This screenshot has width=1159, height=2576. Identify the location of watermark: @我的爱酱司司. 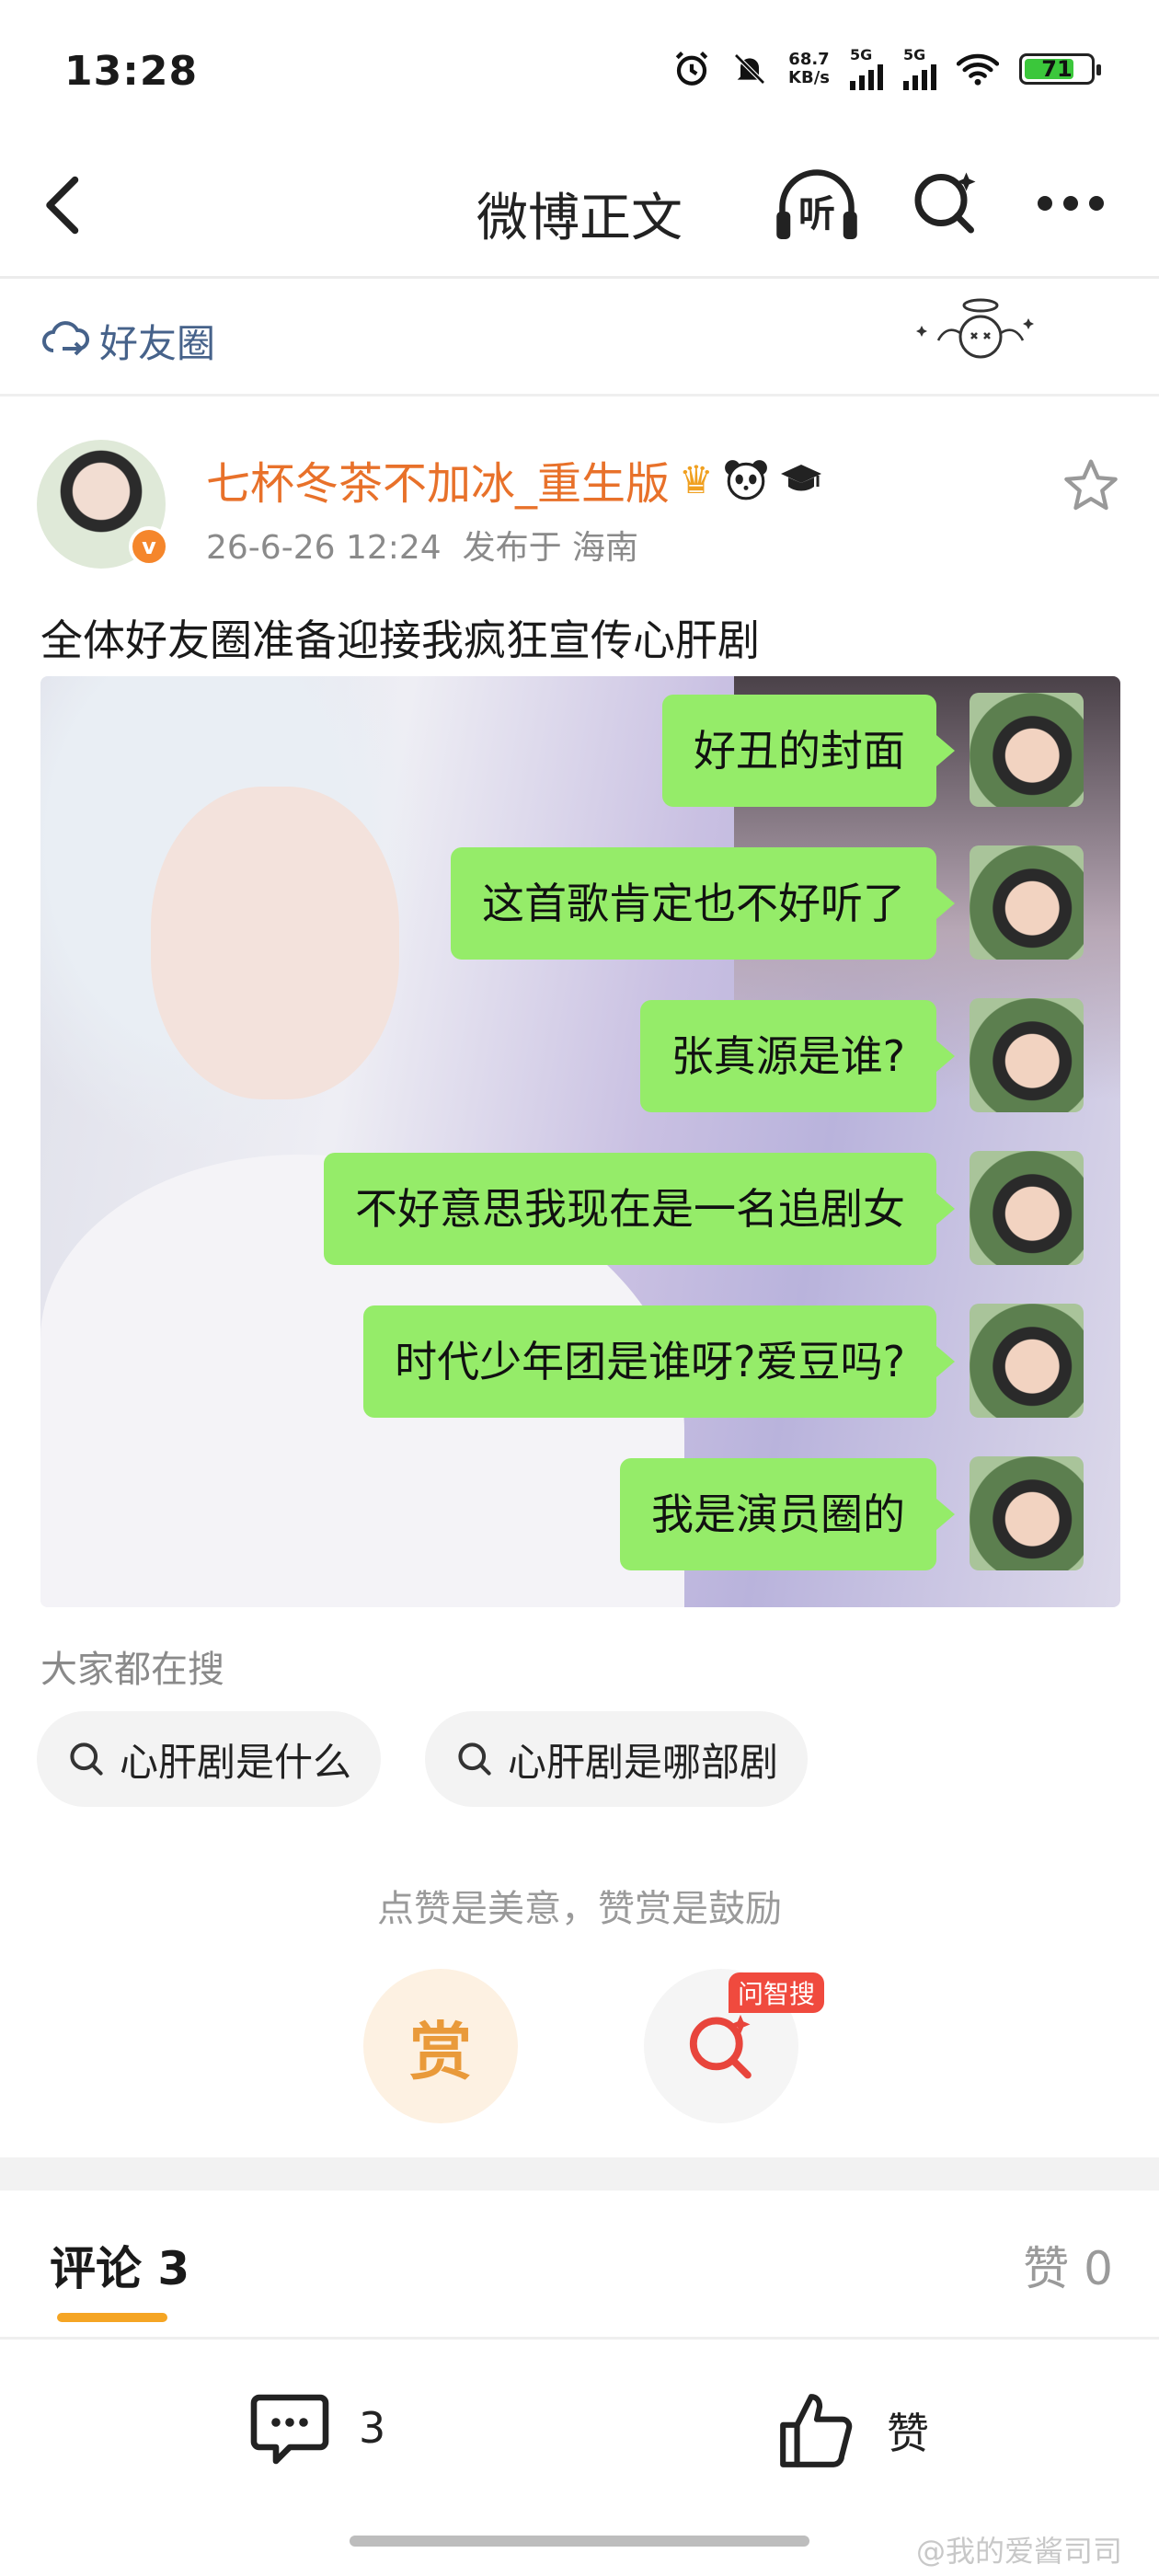
(1018, 2551).